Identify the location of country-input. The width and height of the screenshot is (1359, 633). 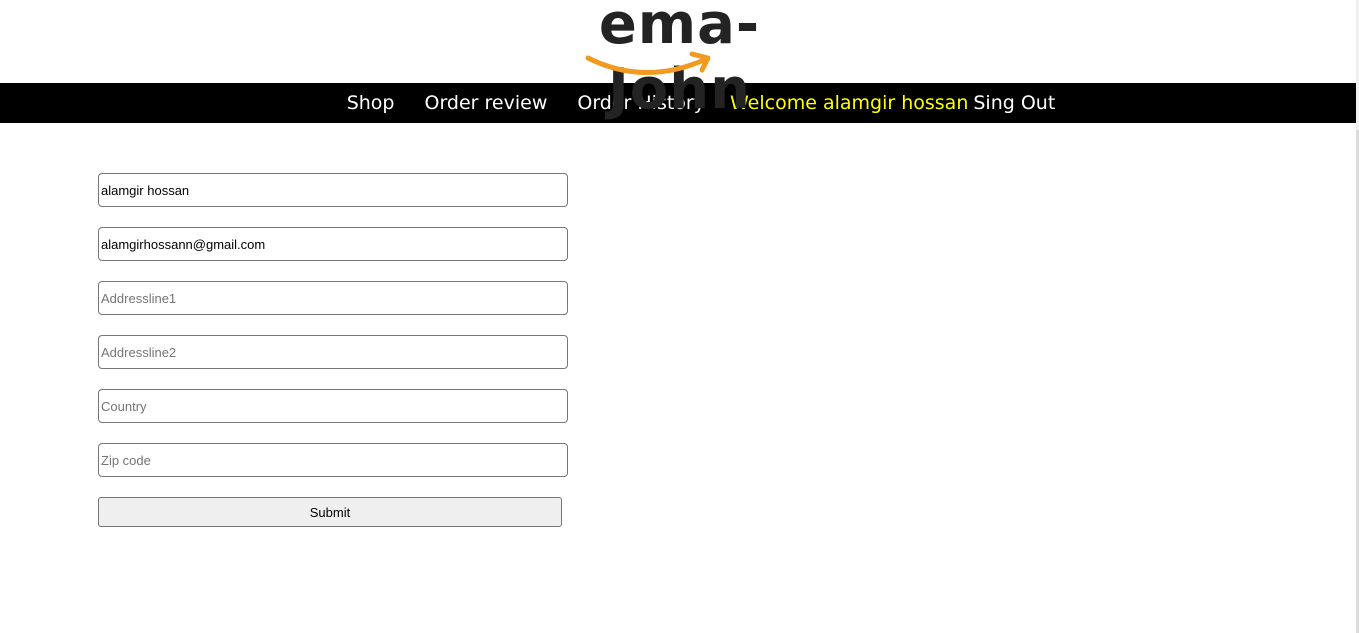
(333, 406).